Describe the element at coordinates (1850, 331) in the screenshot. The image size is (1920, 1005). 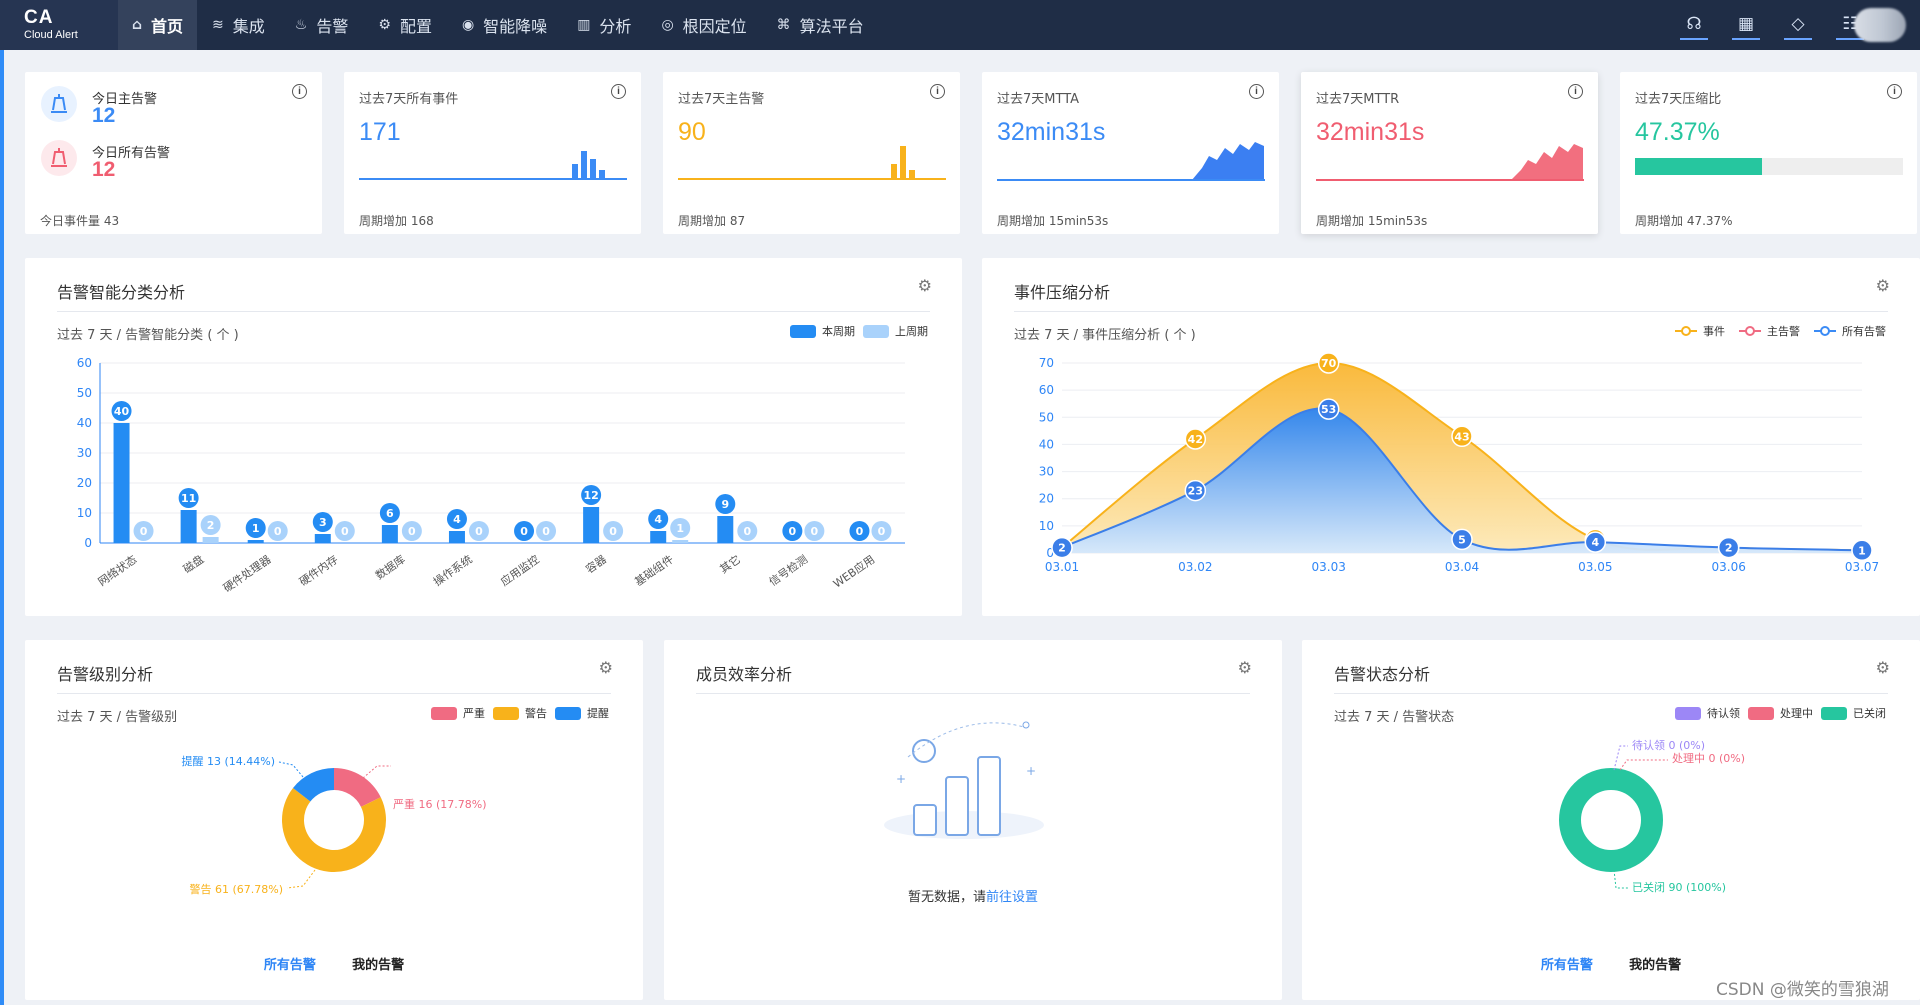
I see `legend-item: 所有告警` at that location.